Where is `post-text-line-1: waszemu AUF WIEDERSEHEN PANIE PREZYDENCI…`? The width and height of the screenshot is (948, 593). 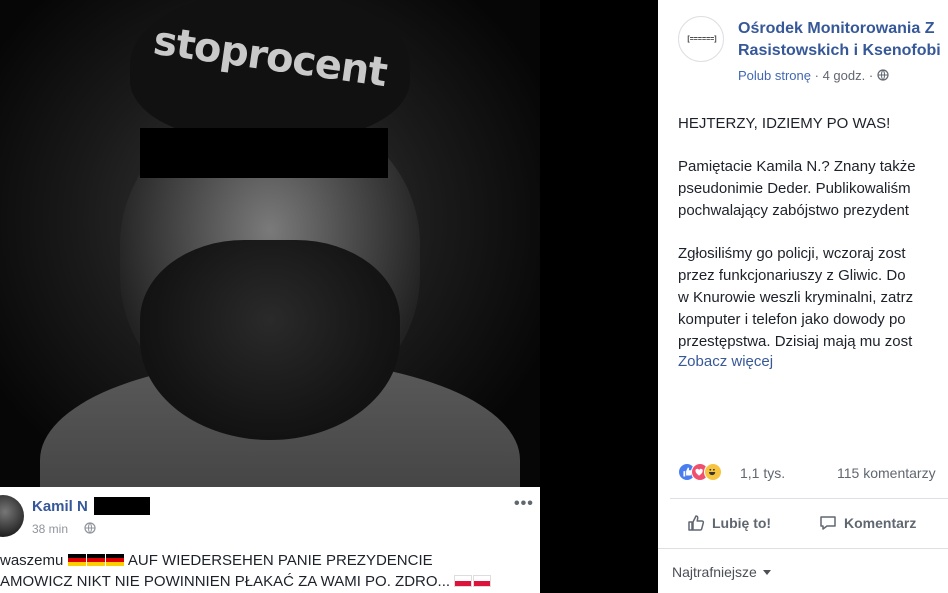 post-text-line-1: waszemu AUF WIEDERSEHEN PANIE PREZYDENCI… is located at coordinates (216, 560).